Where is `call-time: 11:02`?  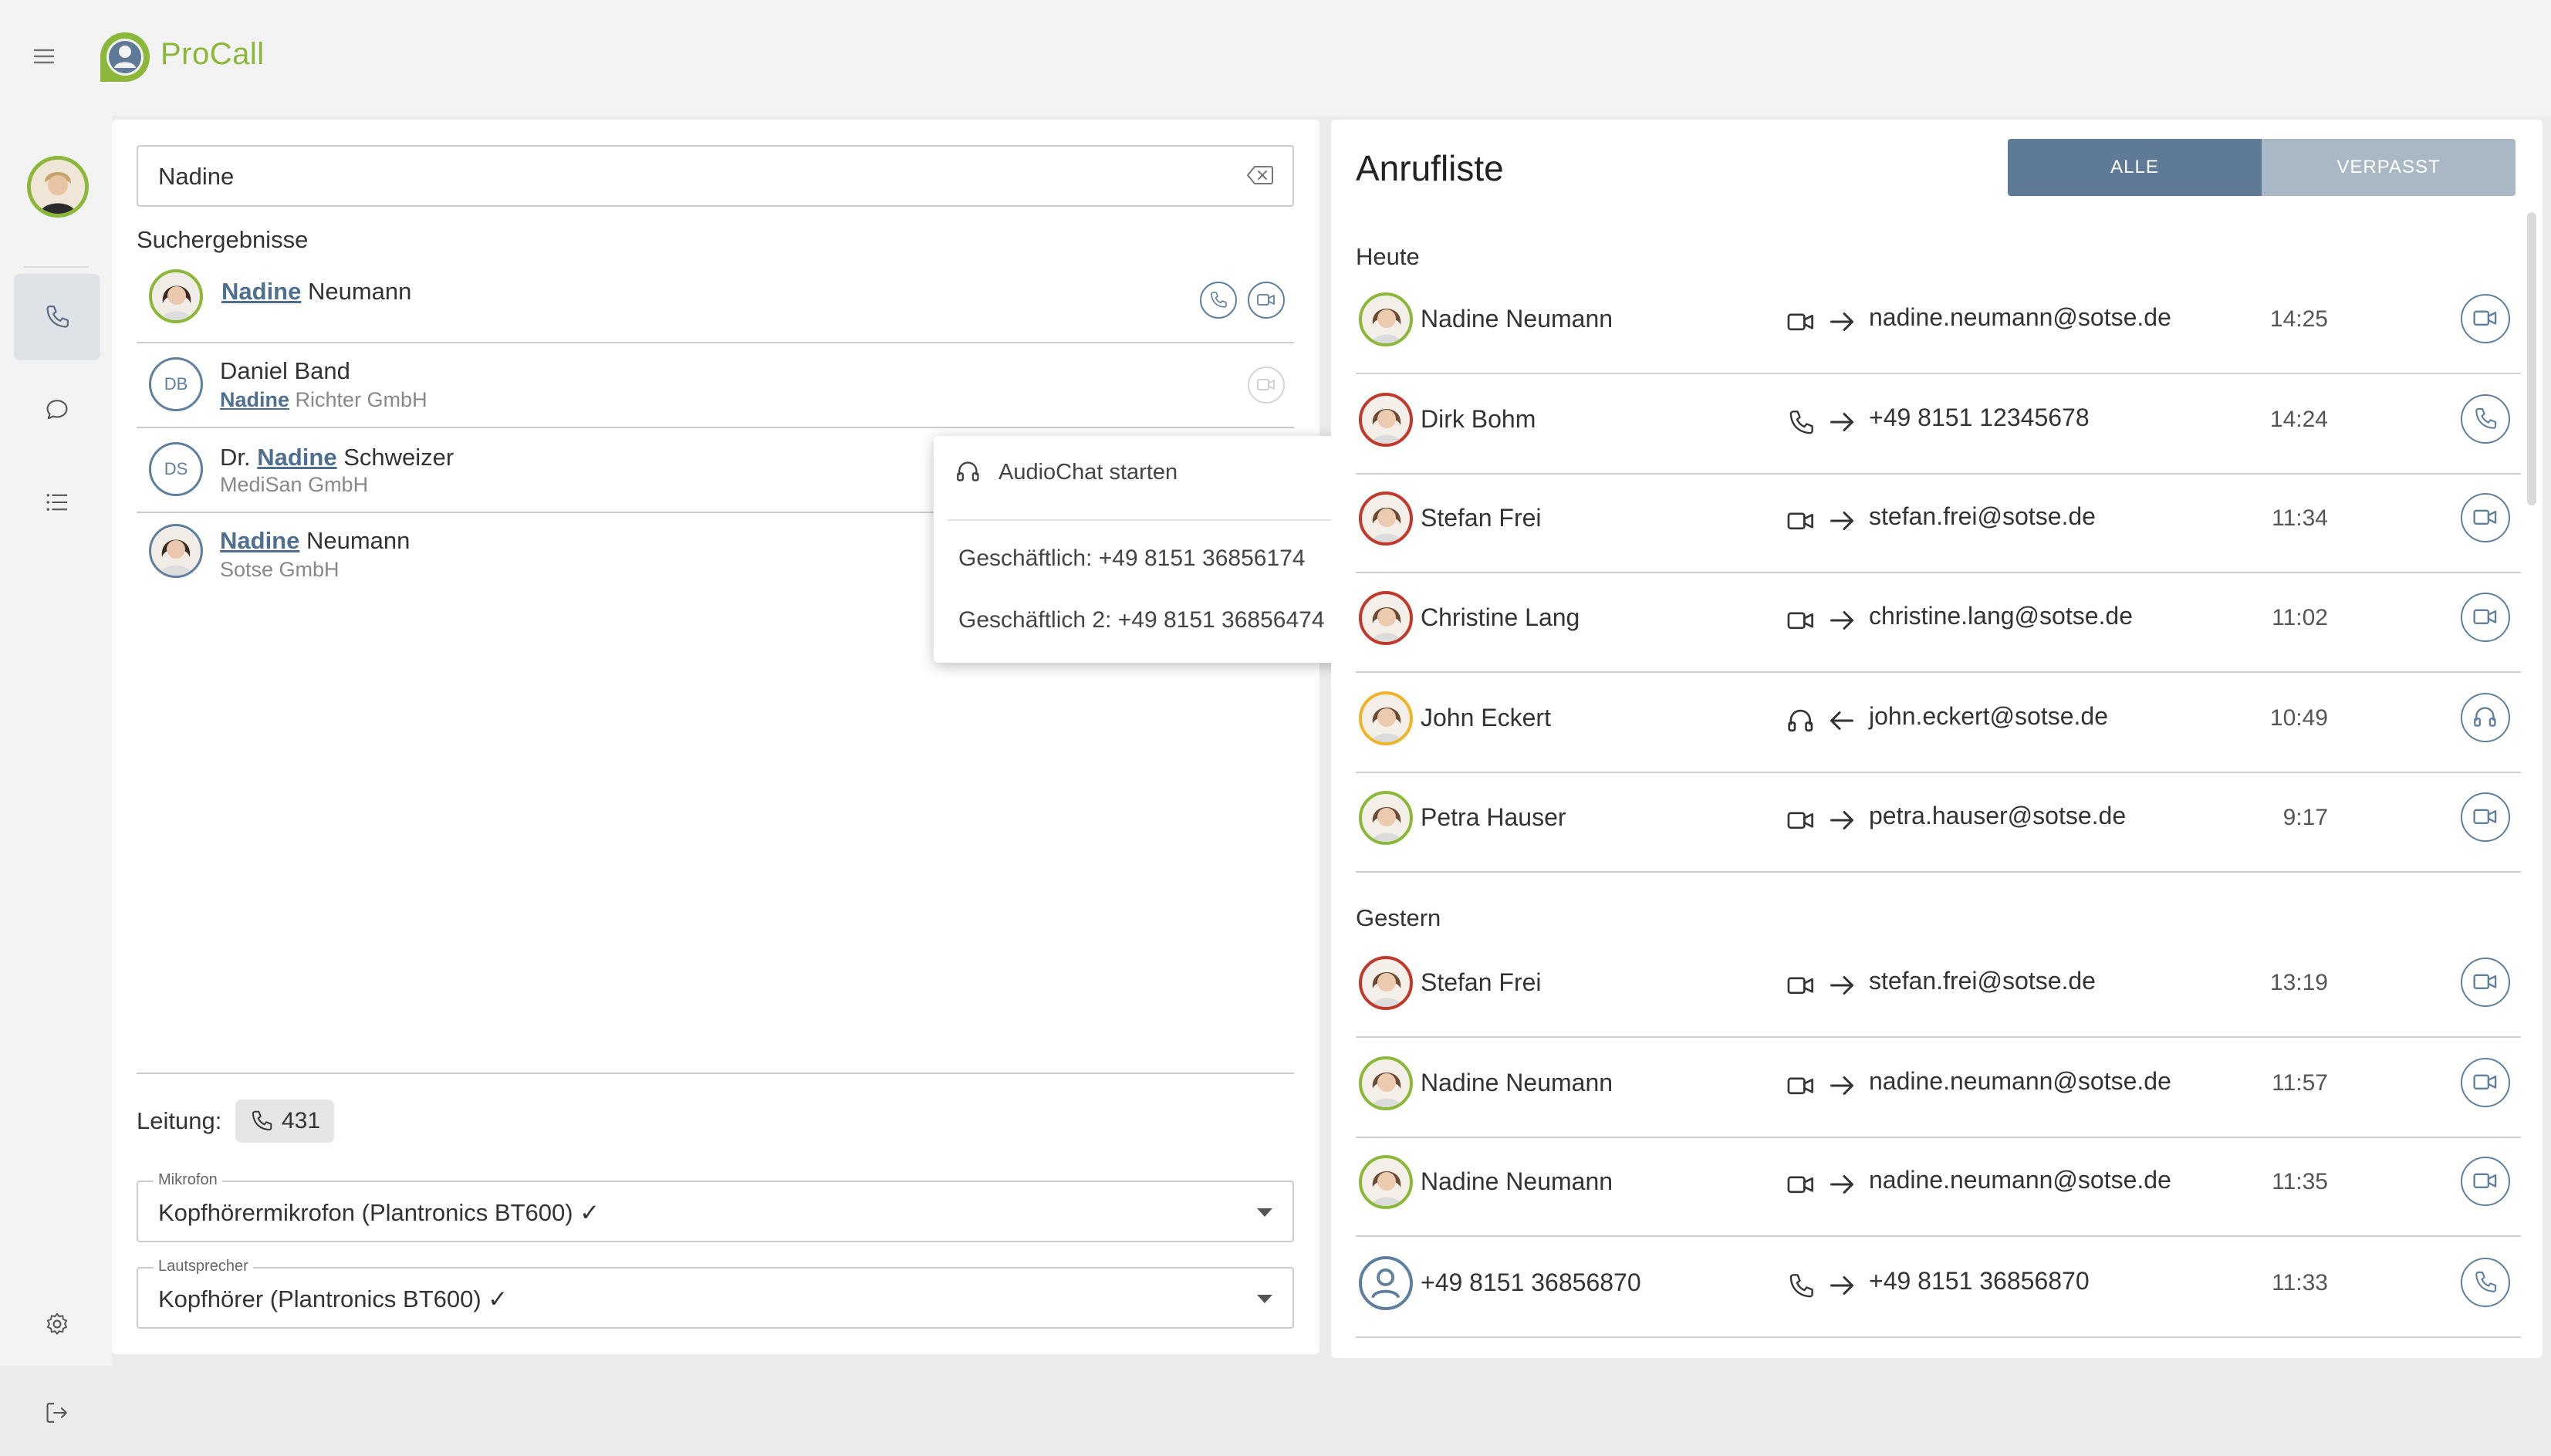 call-time: 11:02 is located at coordinates (2300, 617).